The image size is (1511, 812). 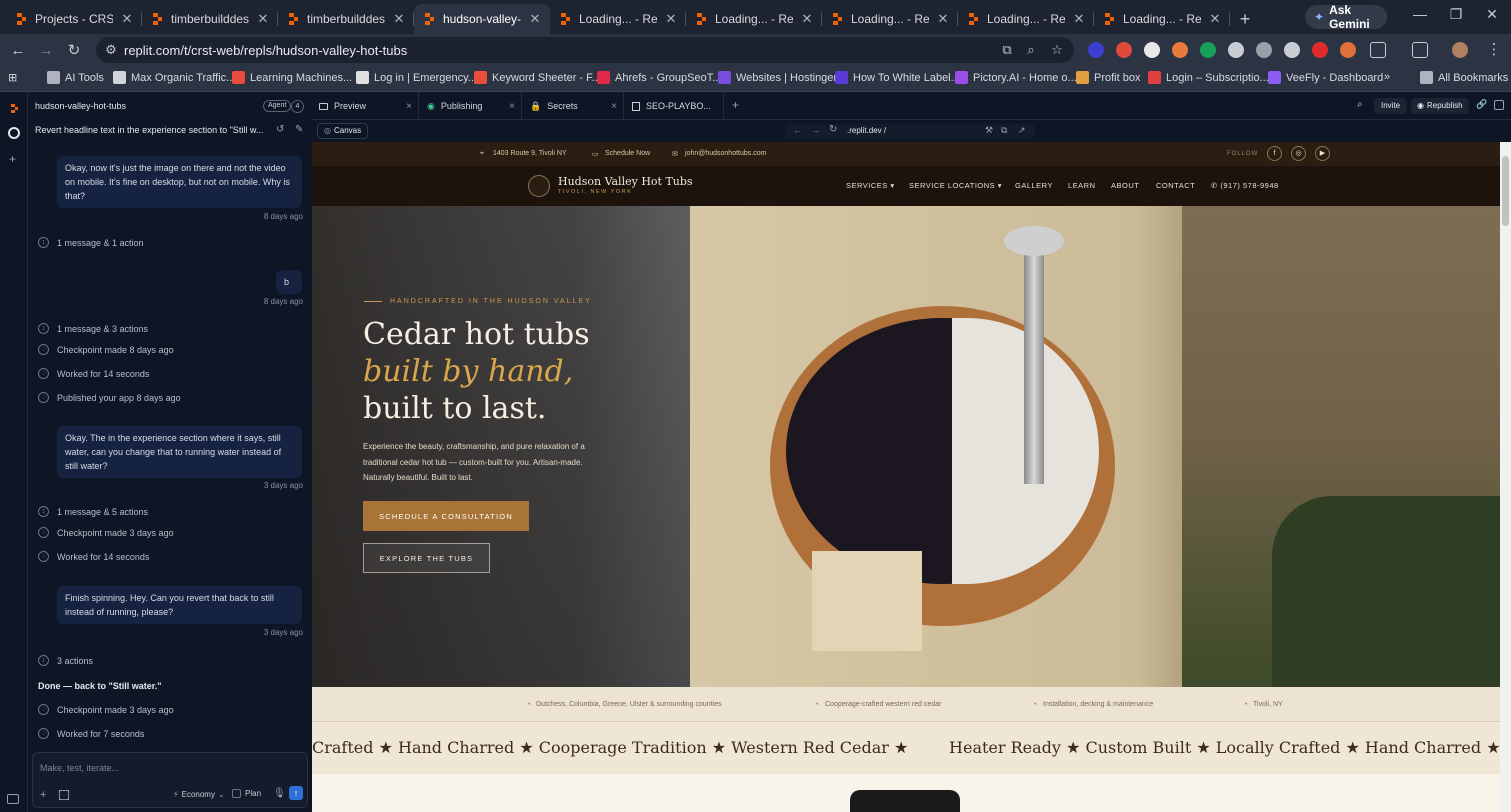 I want to click on grammarly-icon, so click(x=1208, y=50).